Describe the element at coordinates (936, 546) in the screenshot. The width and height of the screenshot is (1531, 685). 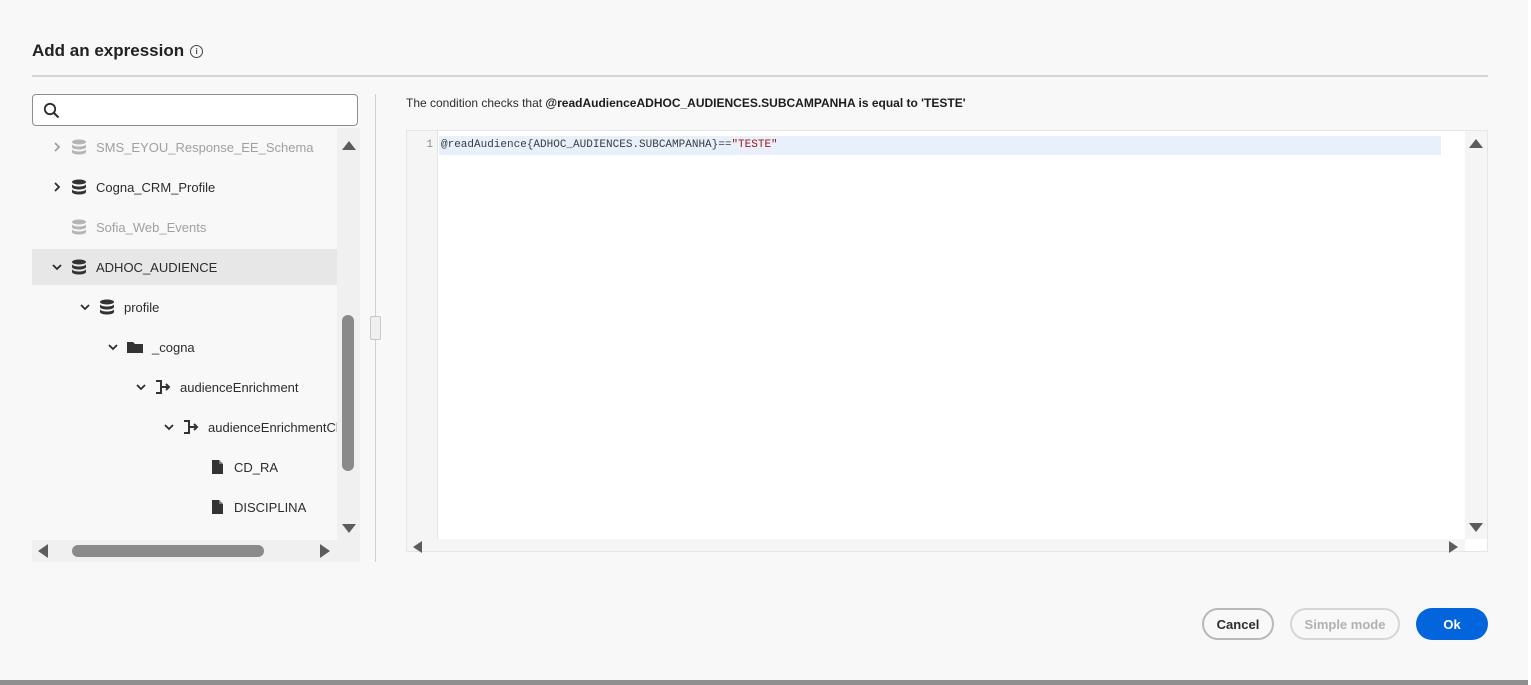
I see `editor-horizontal-scrollbar` at that location.